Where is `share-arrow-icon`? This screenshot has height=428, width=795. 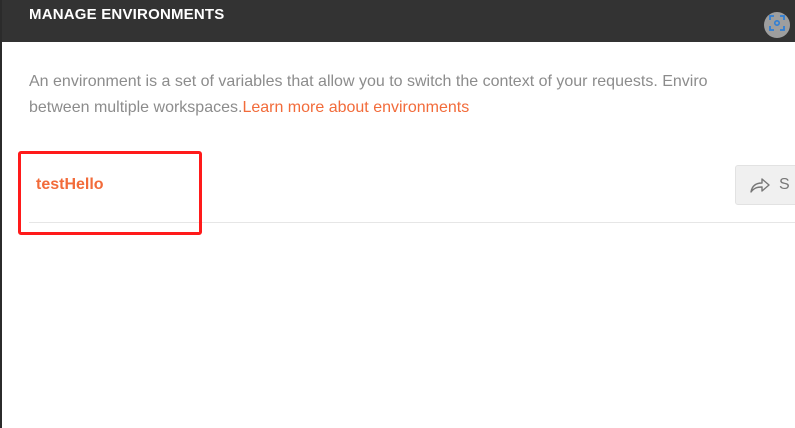
share-arrow-icon is located at coordinates (760, 185).